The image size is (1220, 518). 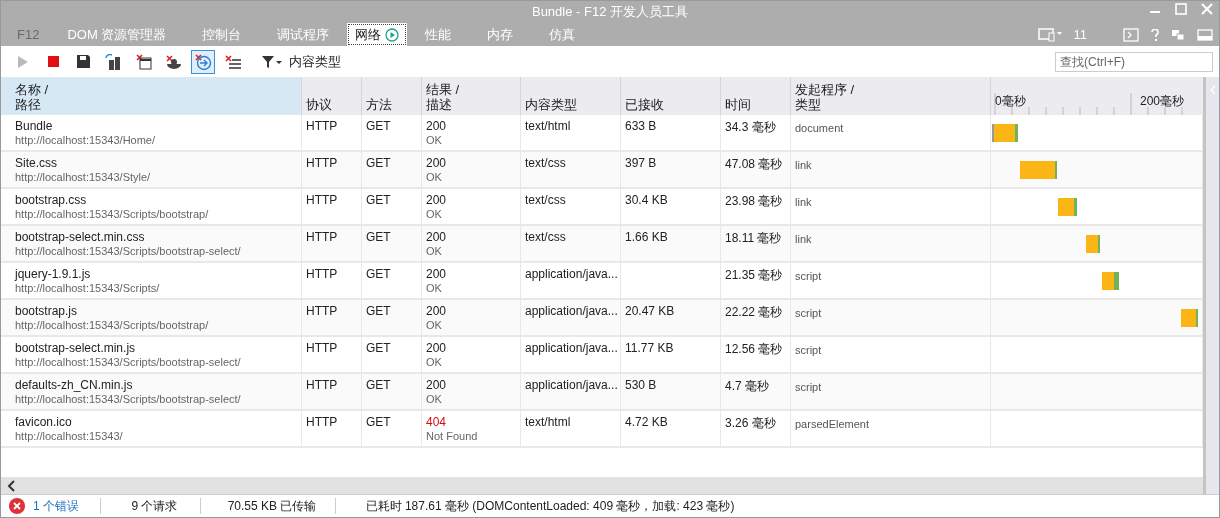 What do you see at coordinates (1049, 34) in the screenshot?
I see `device-icon` at bounding box center [1049, 34].